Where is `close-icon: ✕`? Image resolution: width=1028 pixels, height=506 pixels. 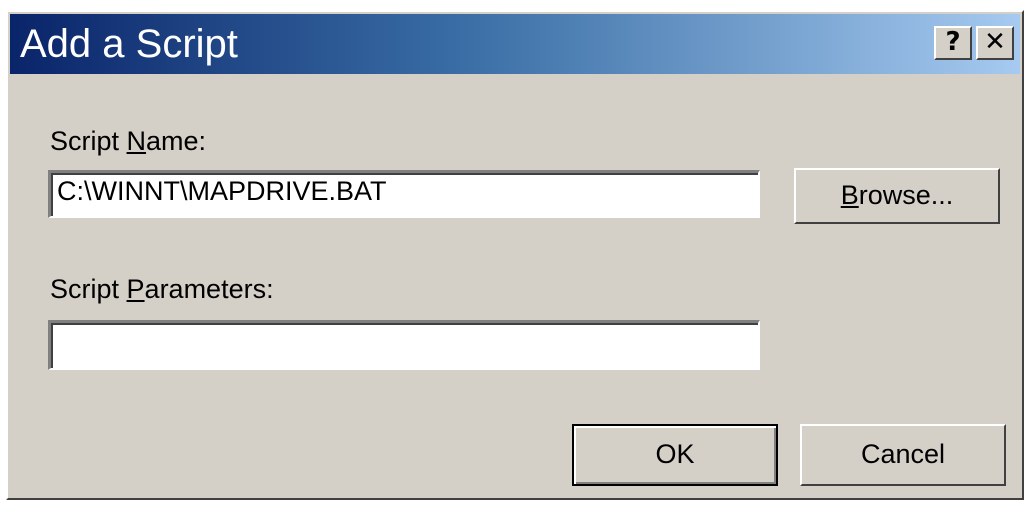
close-icon: ✕ is located at coordinates (995, 42).